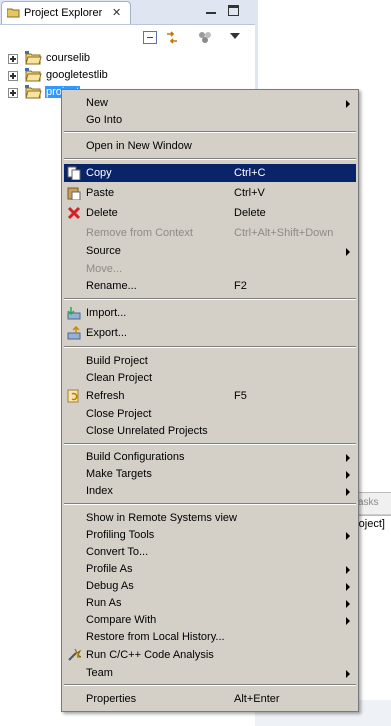 Image resolution: width=391 pixels, height=726 pixels. Describe the element at coordinates (74, 213) in the screenshot. I see `delete-icon` at that location.